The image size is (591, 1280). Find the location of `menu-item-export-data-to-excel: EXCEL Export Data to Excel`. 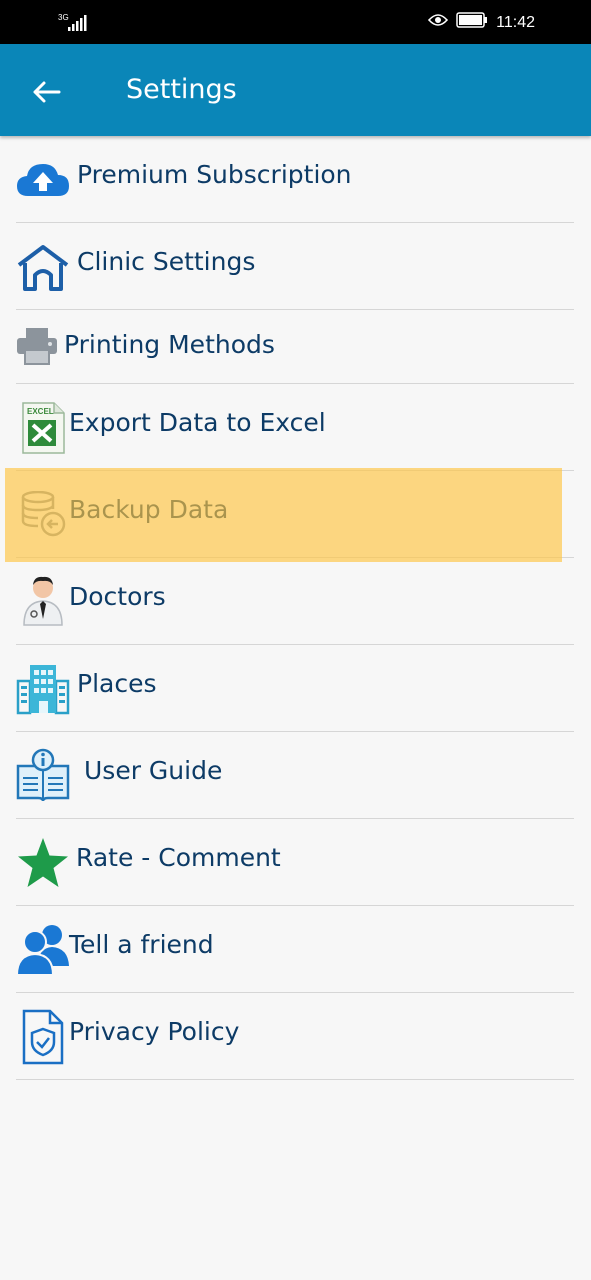

menu-item-export-data-to-excel: EXCEL Export Data to Excel is located at coordinates (295, 427).